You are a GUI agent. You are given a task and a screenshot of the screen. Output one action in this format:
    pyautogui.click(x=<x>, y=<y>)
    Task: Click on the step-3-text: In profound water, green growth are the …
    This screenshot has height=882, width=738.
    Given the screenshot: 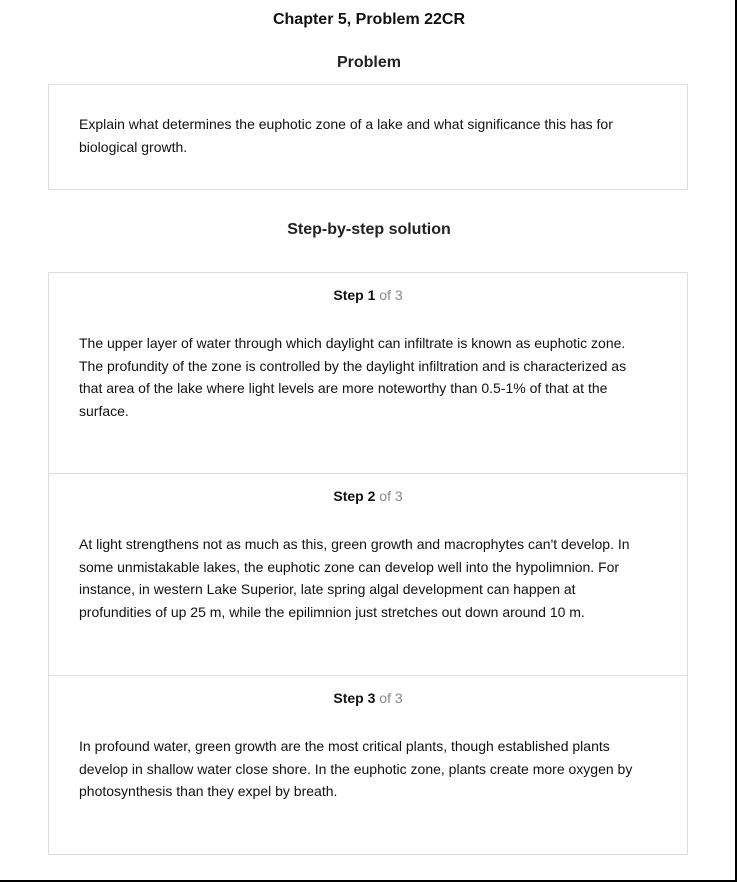 What is the action you would take?
    pyautogui.click(x=356, y=768)
    